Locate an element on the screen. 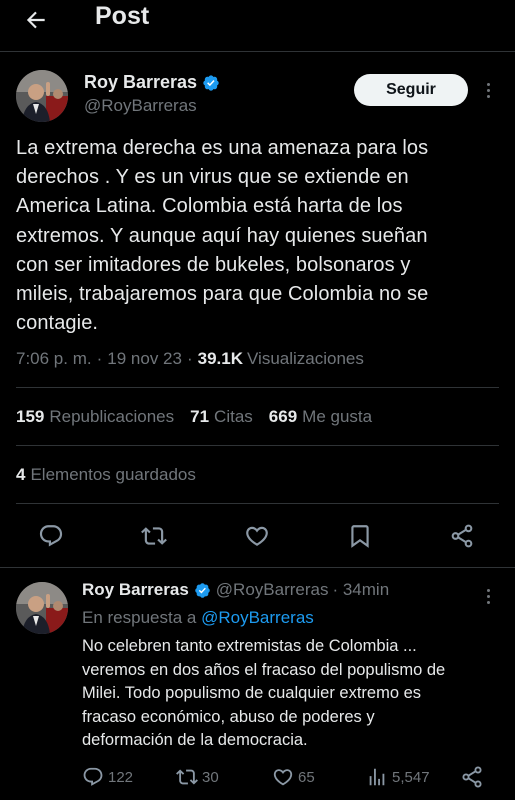  bookmarks-count: 4 is located at coordinates (20, 475).